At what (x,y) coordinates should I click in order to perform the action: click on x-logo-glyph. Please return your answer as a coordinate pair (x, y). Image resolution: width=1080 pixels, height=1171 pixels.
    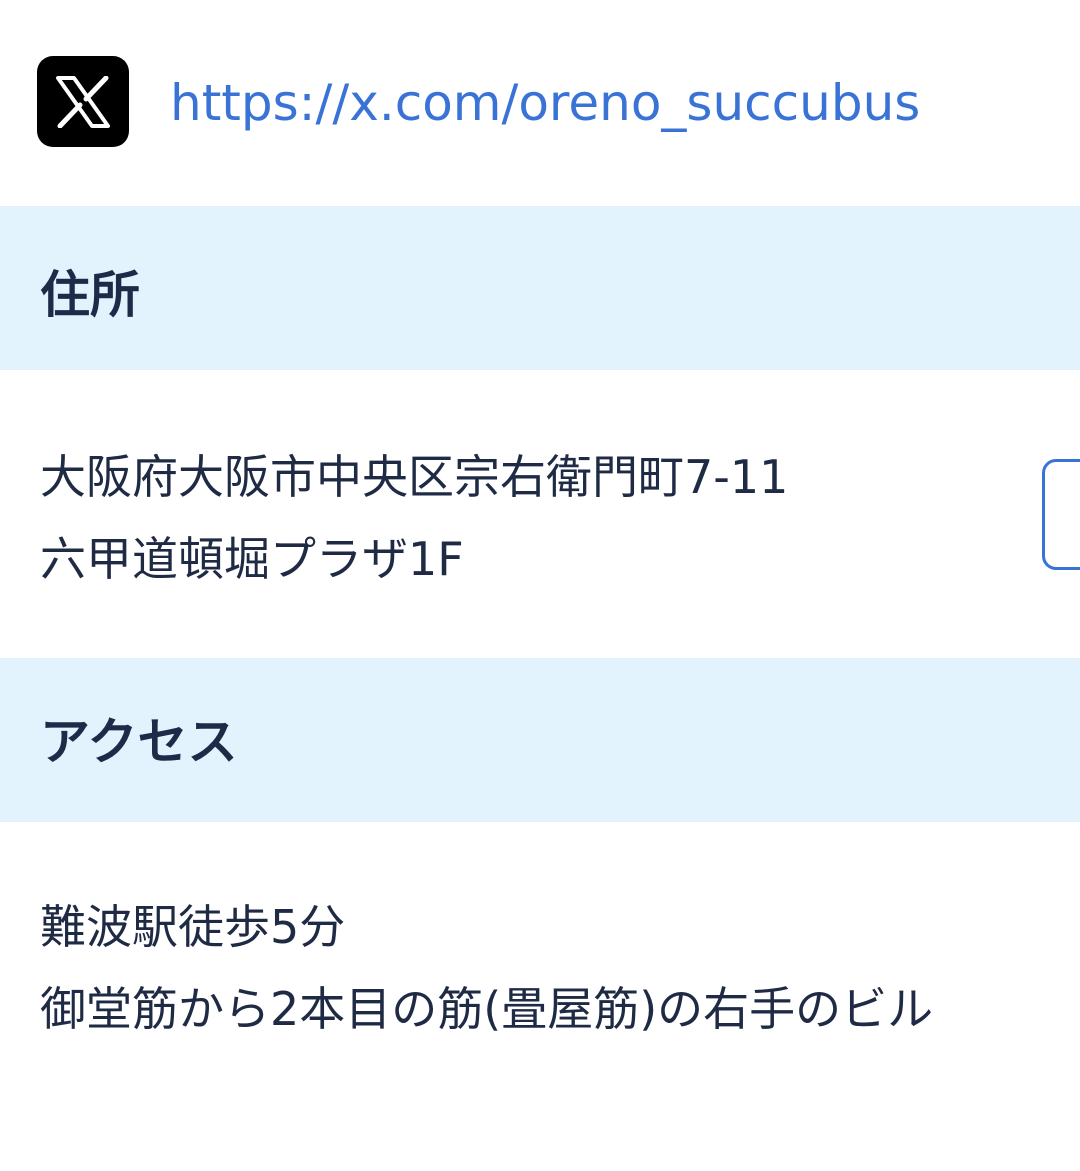
    Looking at the image, I should click on (83, 101).